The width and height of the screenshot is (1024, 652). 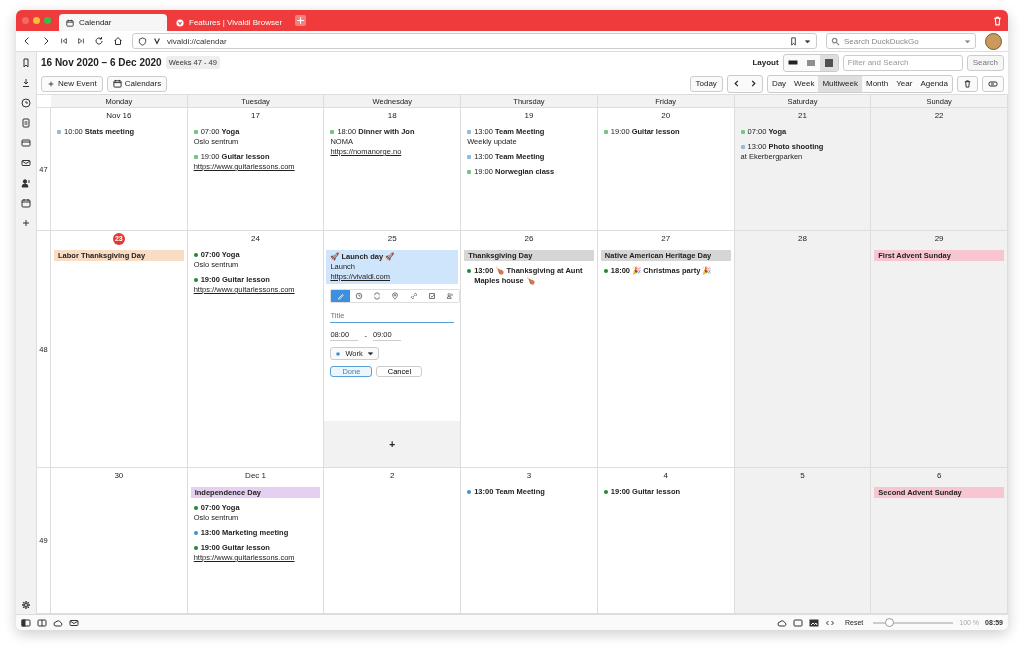 I want to click on search-button: Search, so click(x=985, y=62).